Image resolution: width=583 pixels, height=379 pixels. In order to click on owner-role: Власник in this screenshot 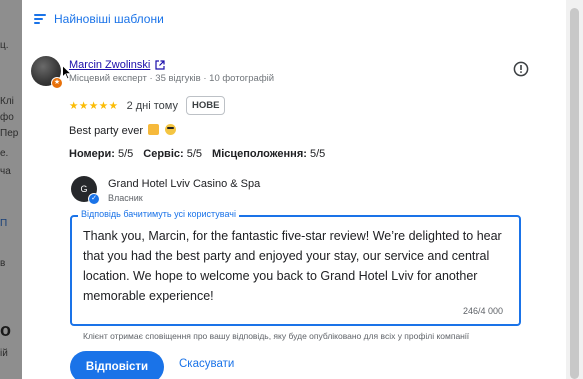, I will do `click(125, 198)`.